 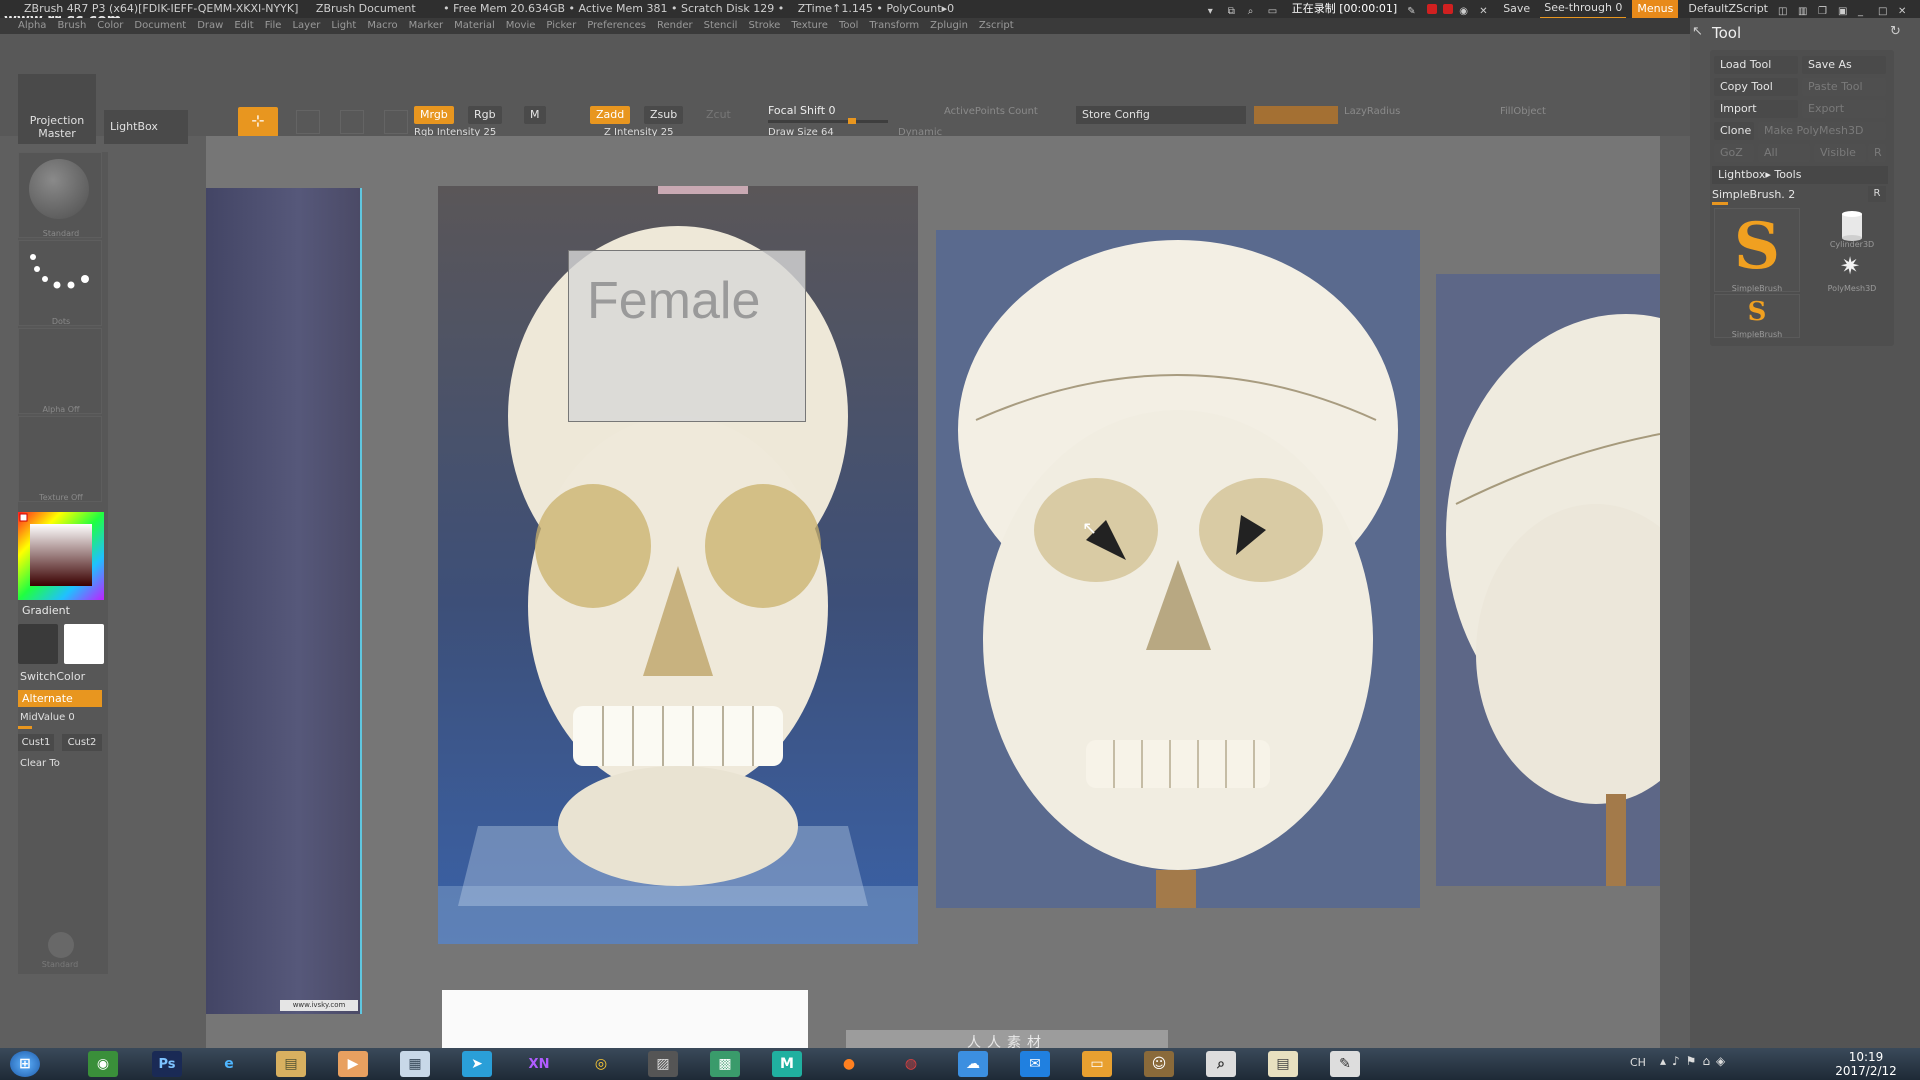 What do you see at coordinates (25, 1064) in the screenshot?
I see `start-button-icon: ⊞` at bounding box center [25, 1064].